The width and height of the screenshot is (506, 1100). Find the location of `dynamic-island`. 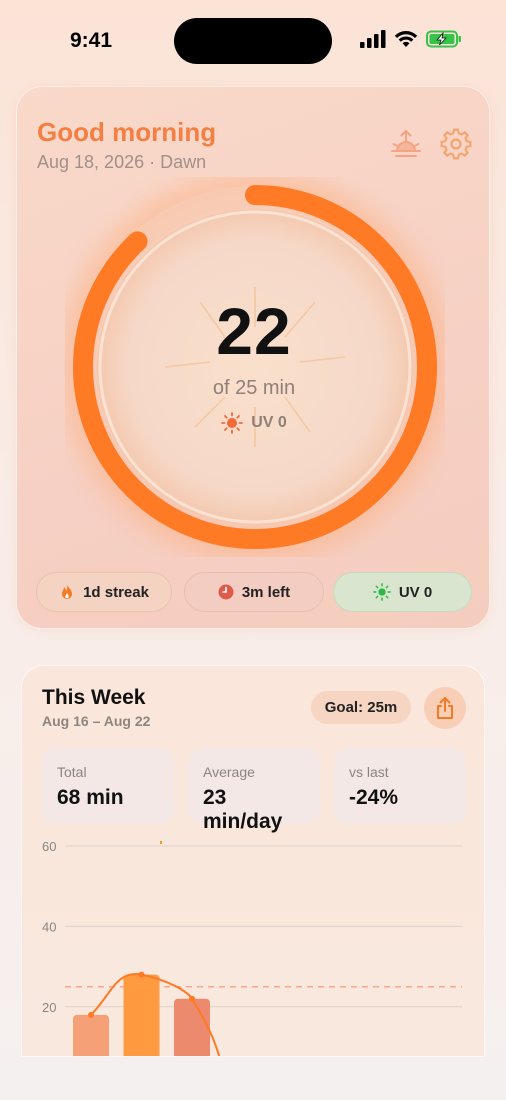

dynamic-island is located at coordinates (253, 41).